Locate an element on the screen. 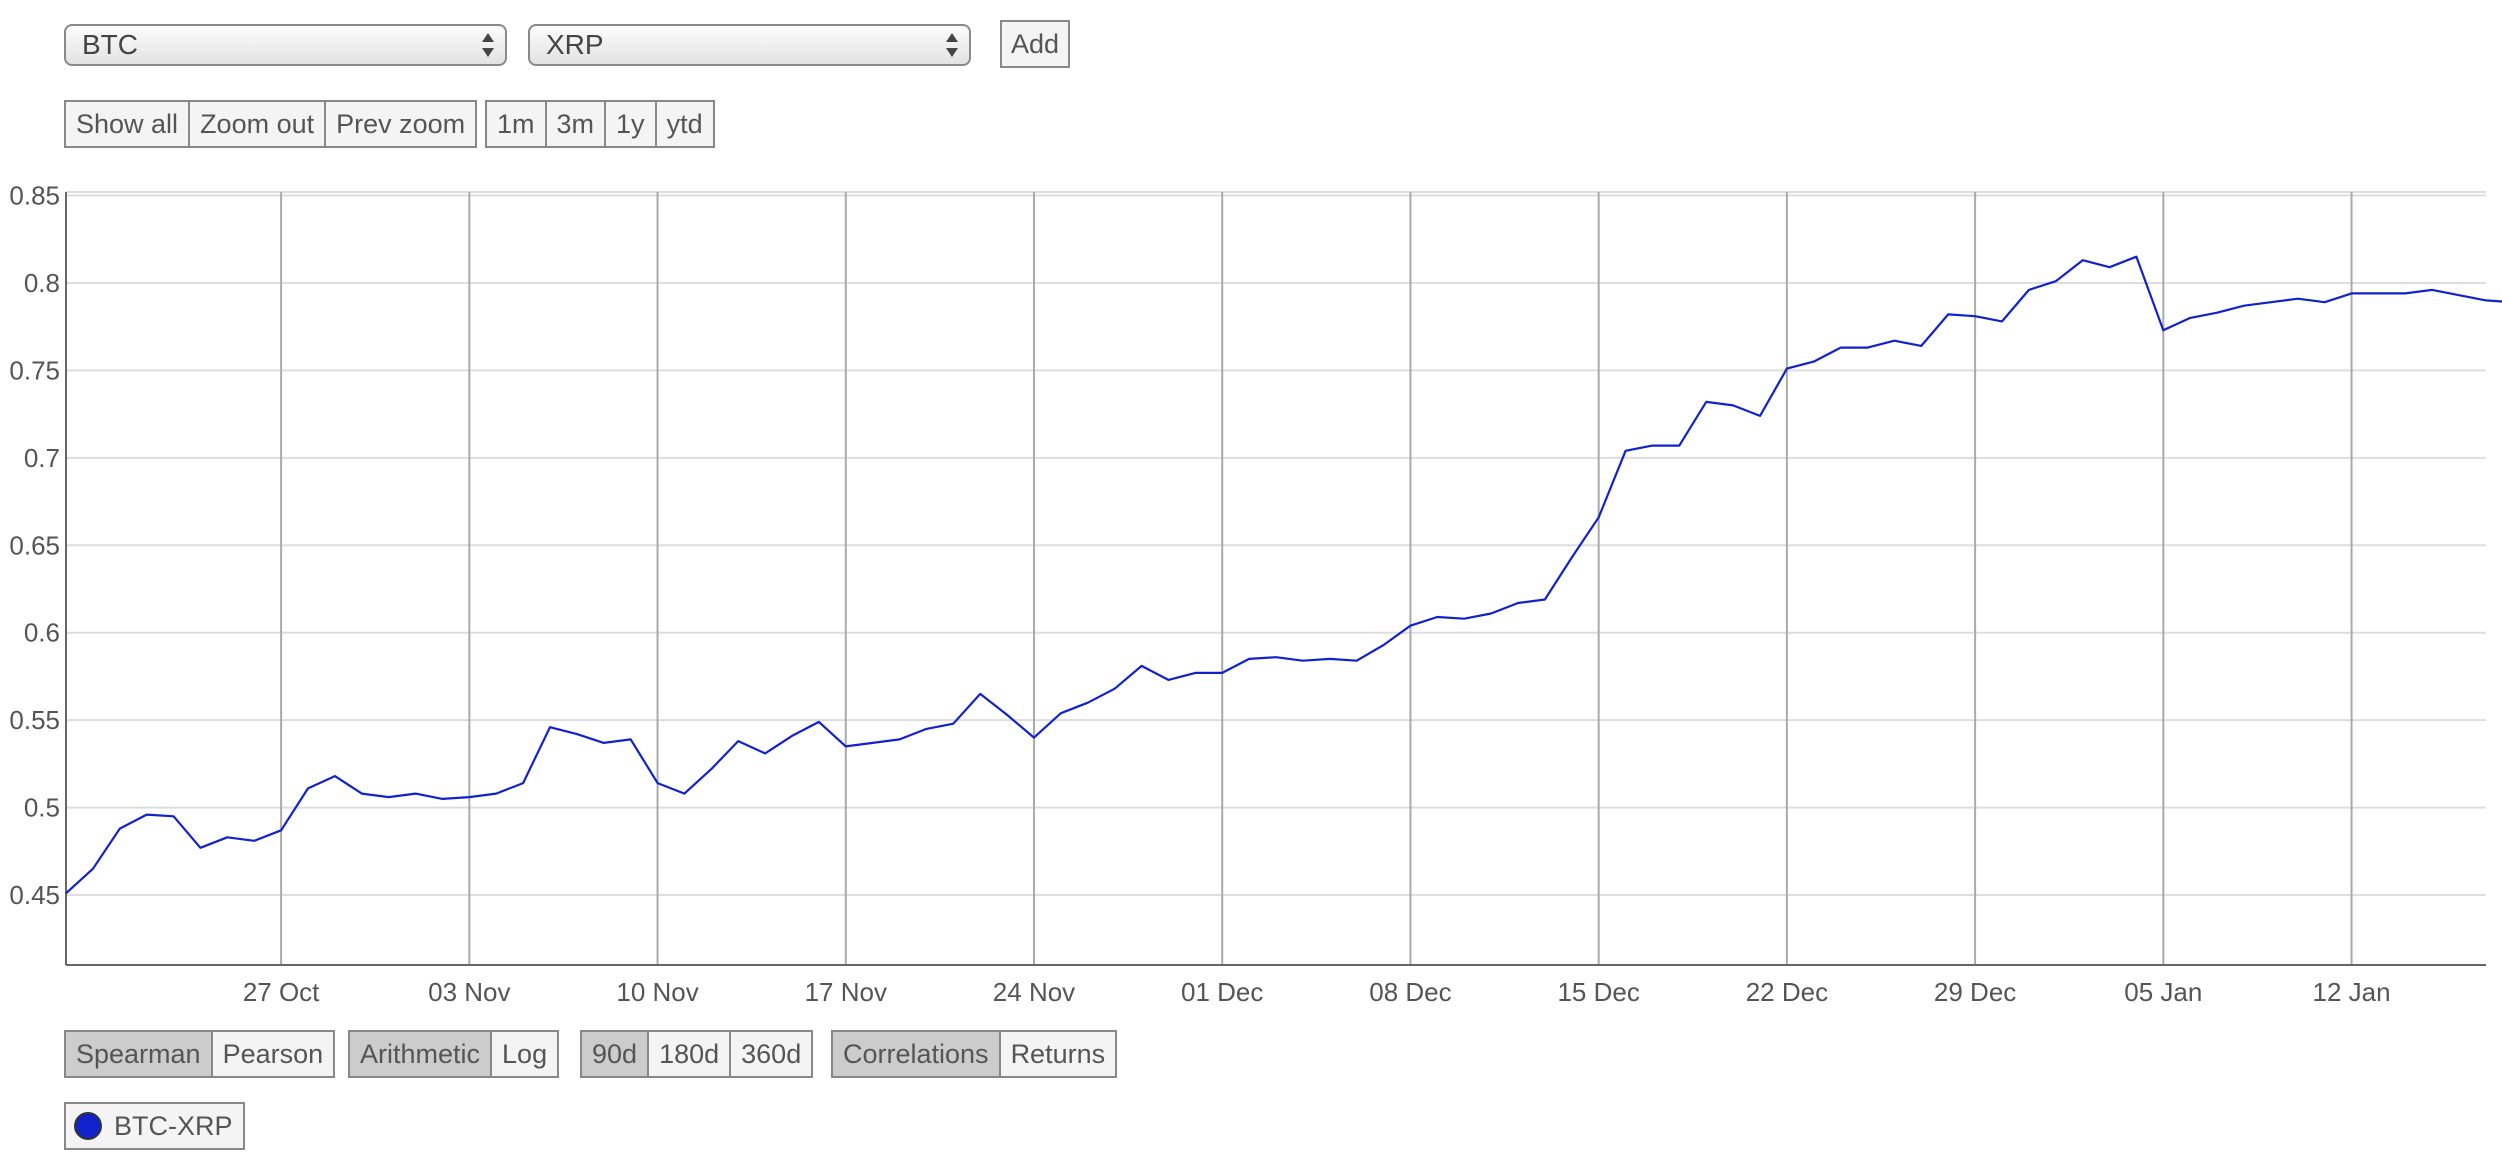 The height and width of the screenshot is (1158, 2502). window-180d-button: 180d is located at coordinates (689, 1054).